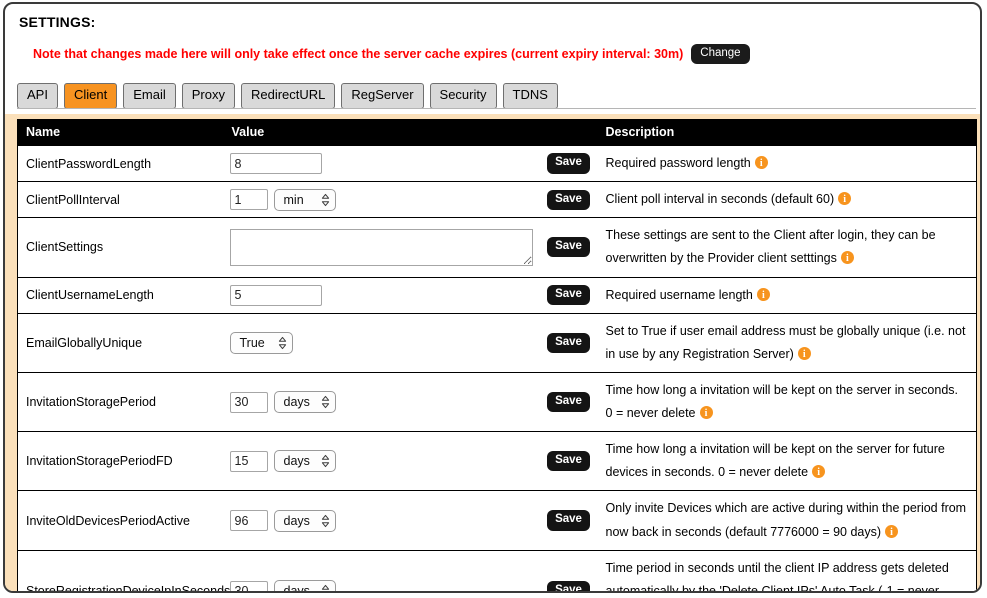 Image resolution: width=987 pixels, height=598 pixels. Describe the element at coordinates (252, 342) in the screenshot. I see `select-value-label: True` at that location.